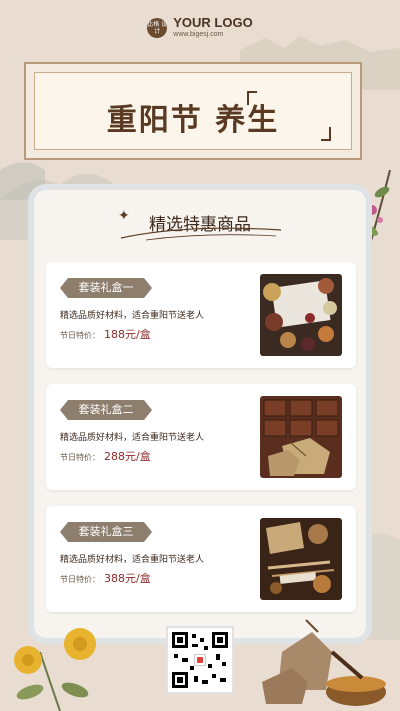  Describe the element at coordinates (127, 334) in the screenshot. I see `price-value: 188元/盒` at that location.